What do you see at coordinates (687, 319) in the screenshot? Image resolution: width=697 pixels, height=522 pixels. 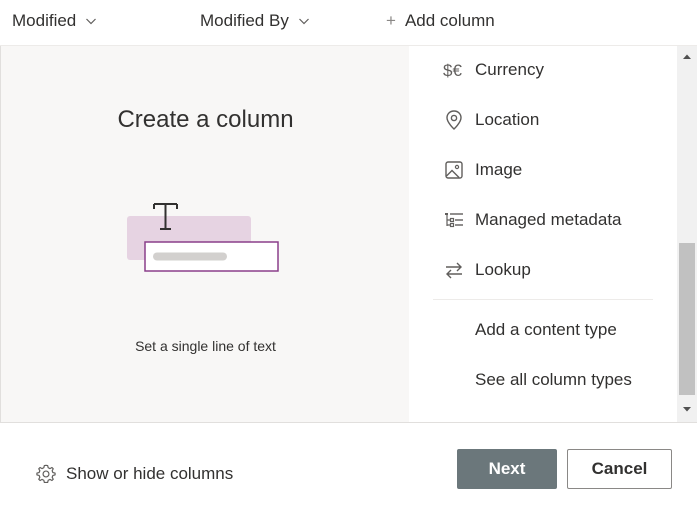 I see `scroll-thumb` at bounding box center [687, 319].